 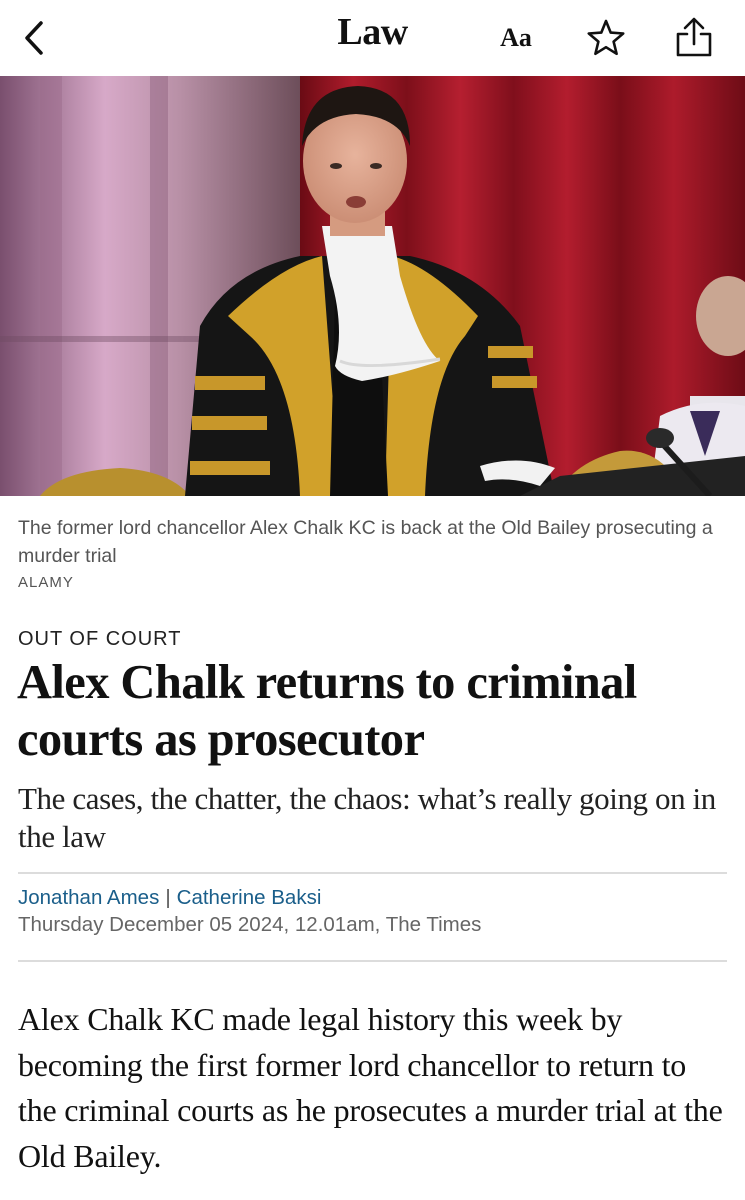 I want to click on author-link-jonathan-ames: Jonathan Ames, so click(x=88, y=897).